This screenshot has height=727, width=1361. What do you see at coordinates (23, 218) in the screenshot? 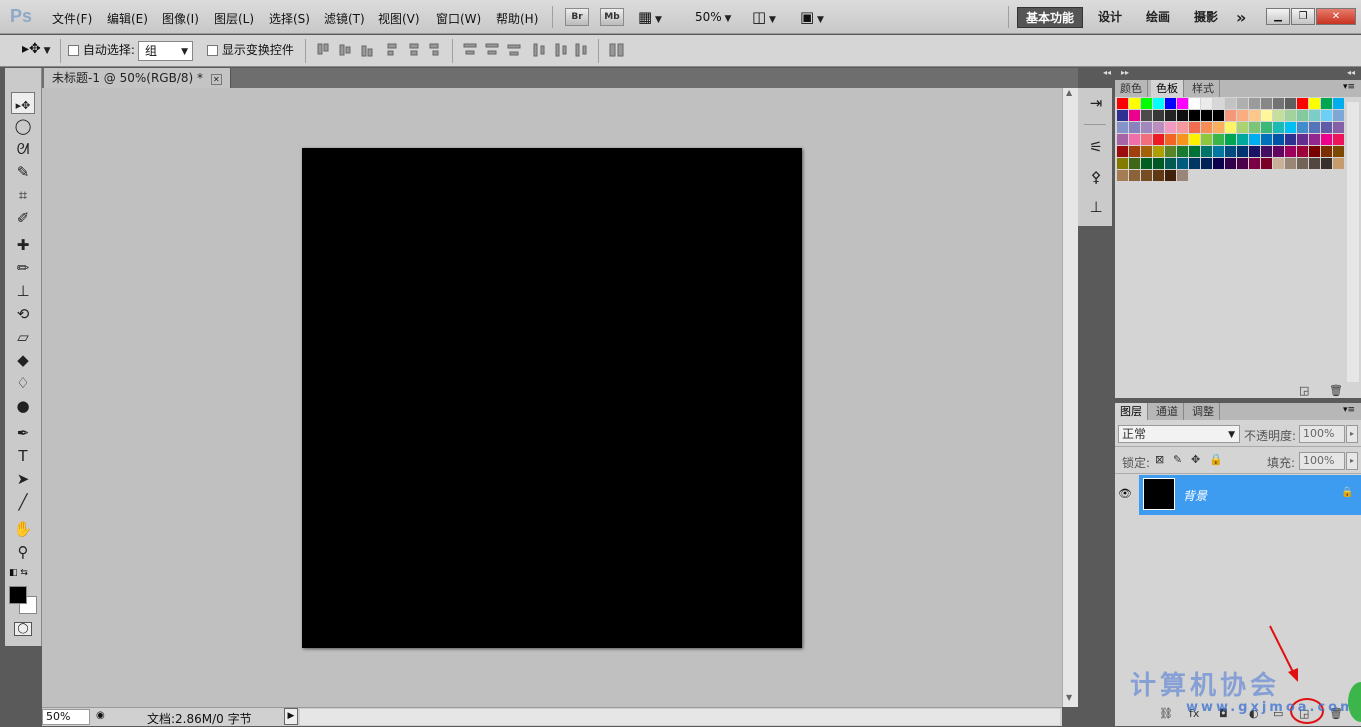
I see `eyedropper-tool: ✐` at bounding box center [23, 218].